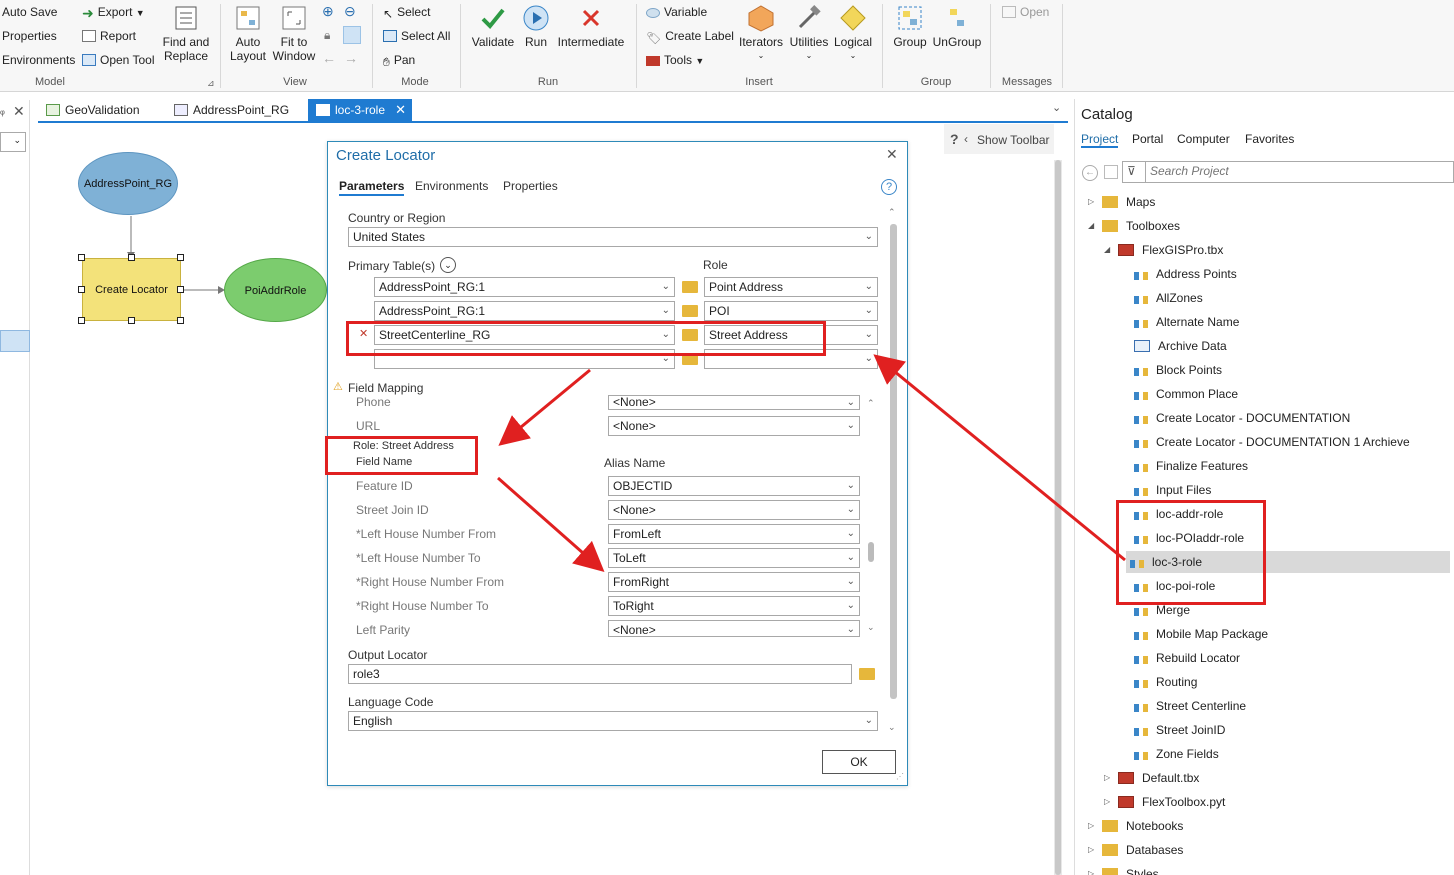  I want to click on open-tool-button: Open Tool, so click(118, 60).